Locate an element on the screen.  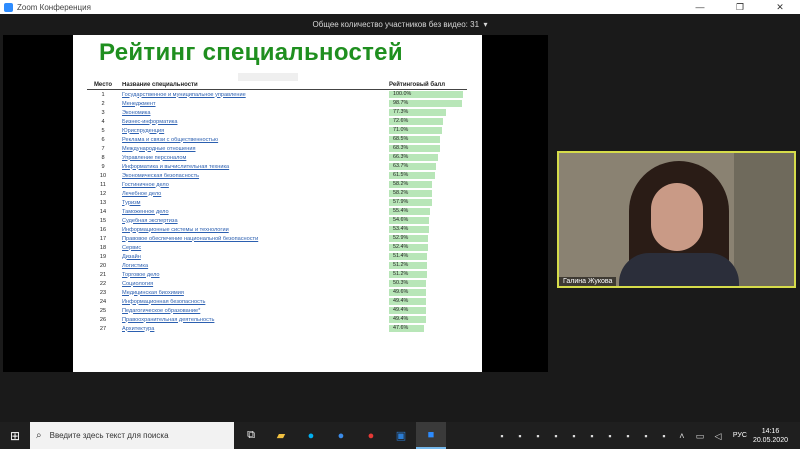
row-score: 47.6% is located at coordinates (401, 328).